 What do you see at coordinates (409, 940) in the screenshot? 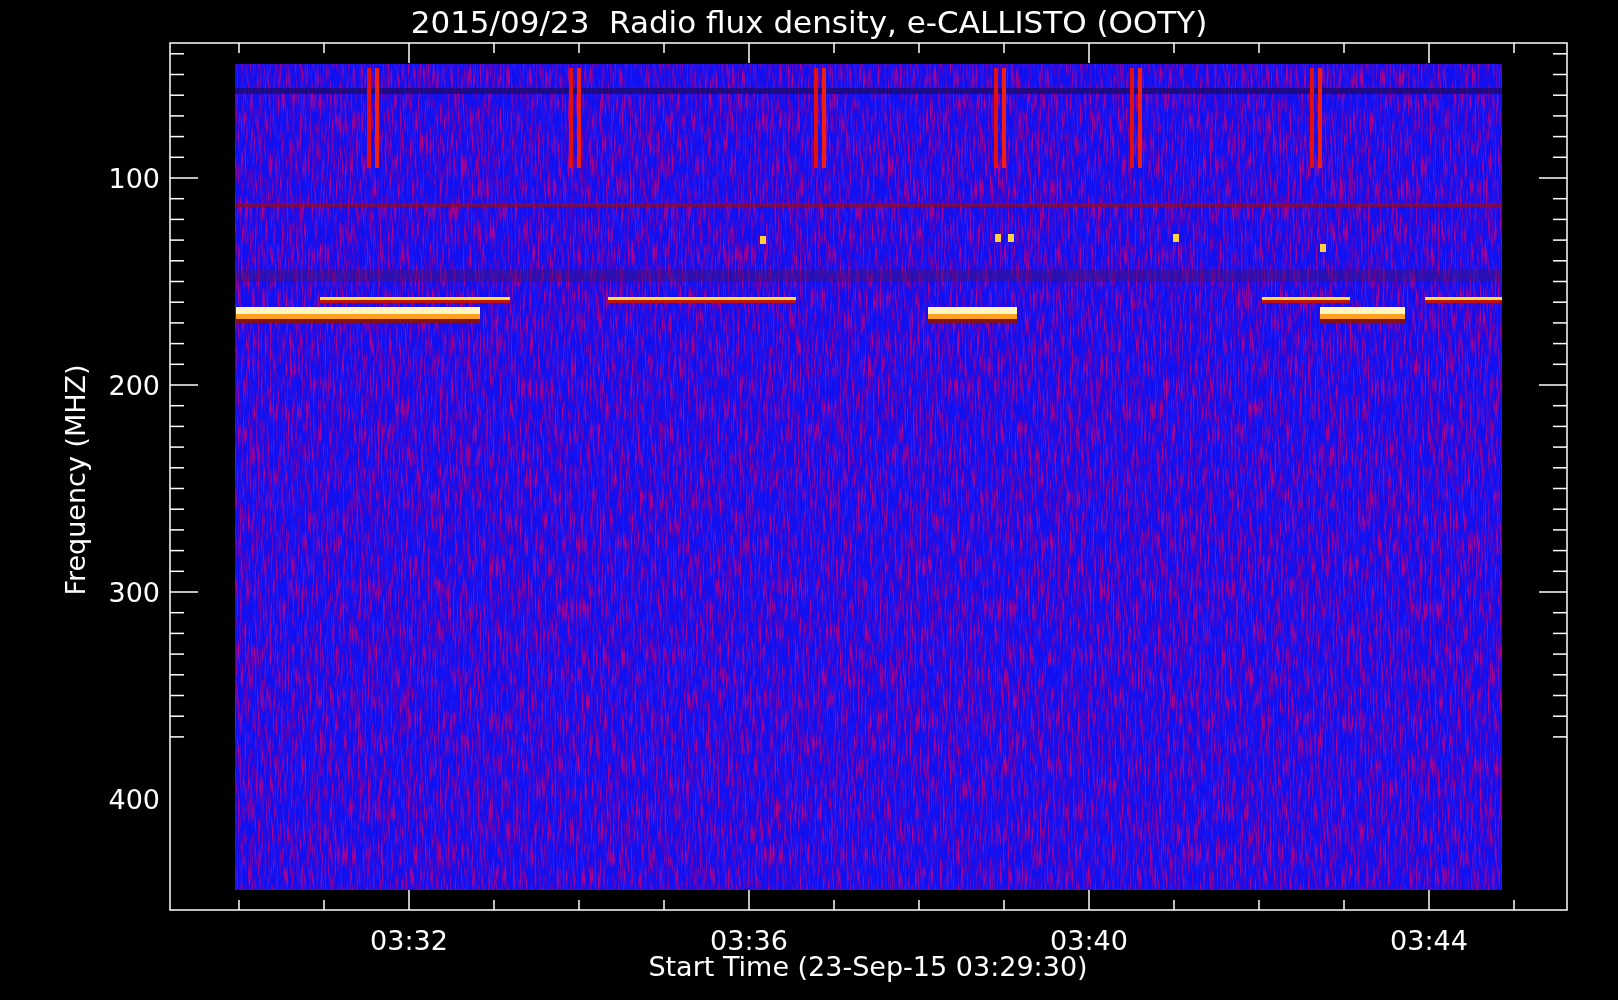
I see `x-tick-label: 03:32` at bounding box center [409, 940].